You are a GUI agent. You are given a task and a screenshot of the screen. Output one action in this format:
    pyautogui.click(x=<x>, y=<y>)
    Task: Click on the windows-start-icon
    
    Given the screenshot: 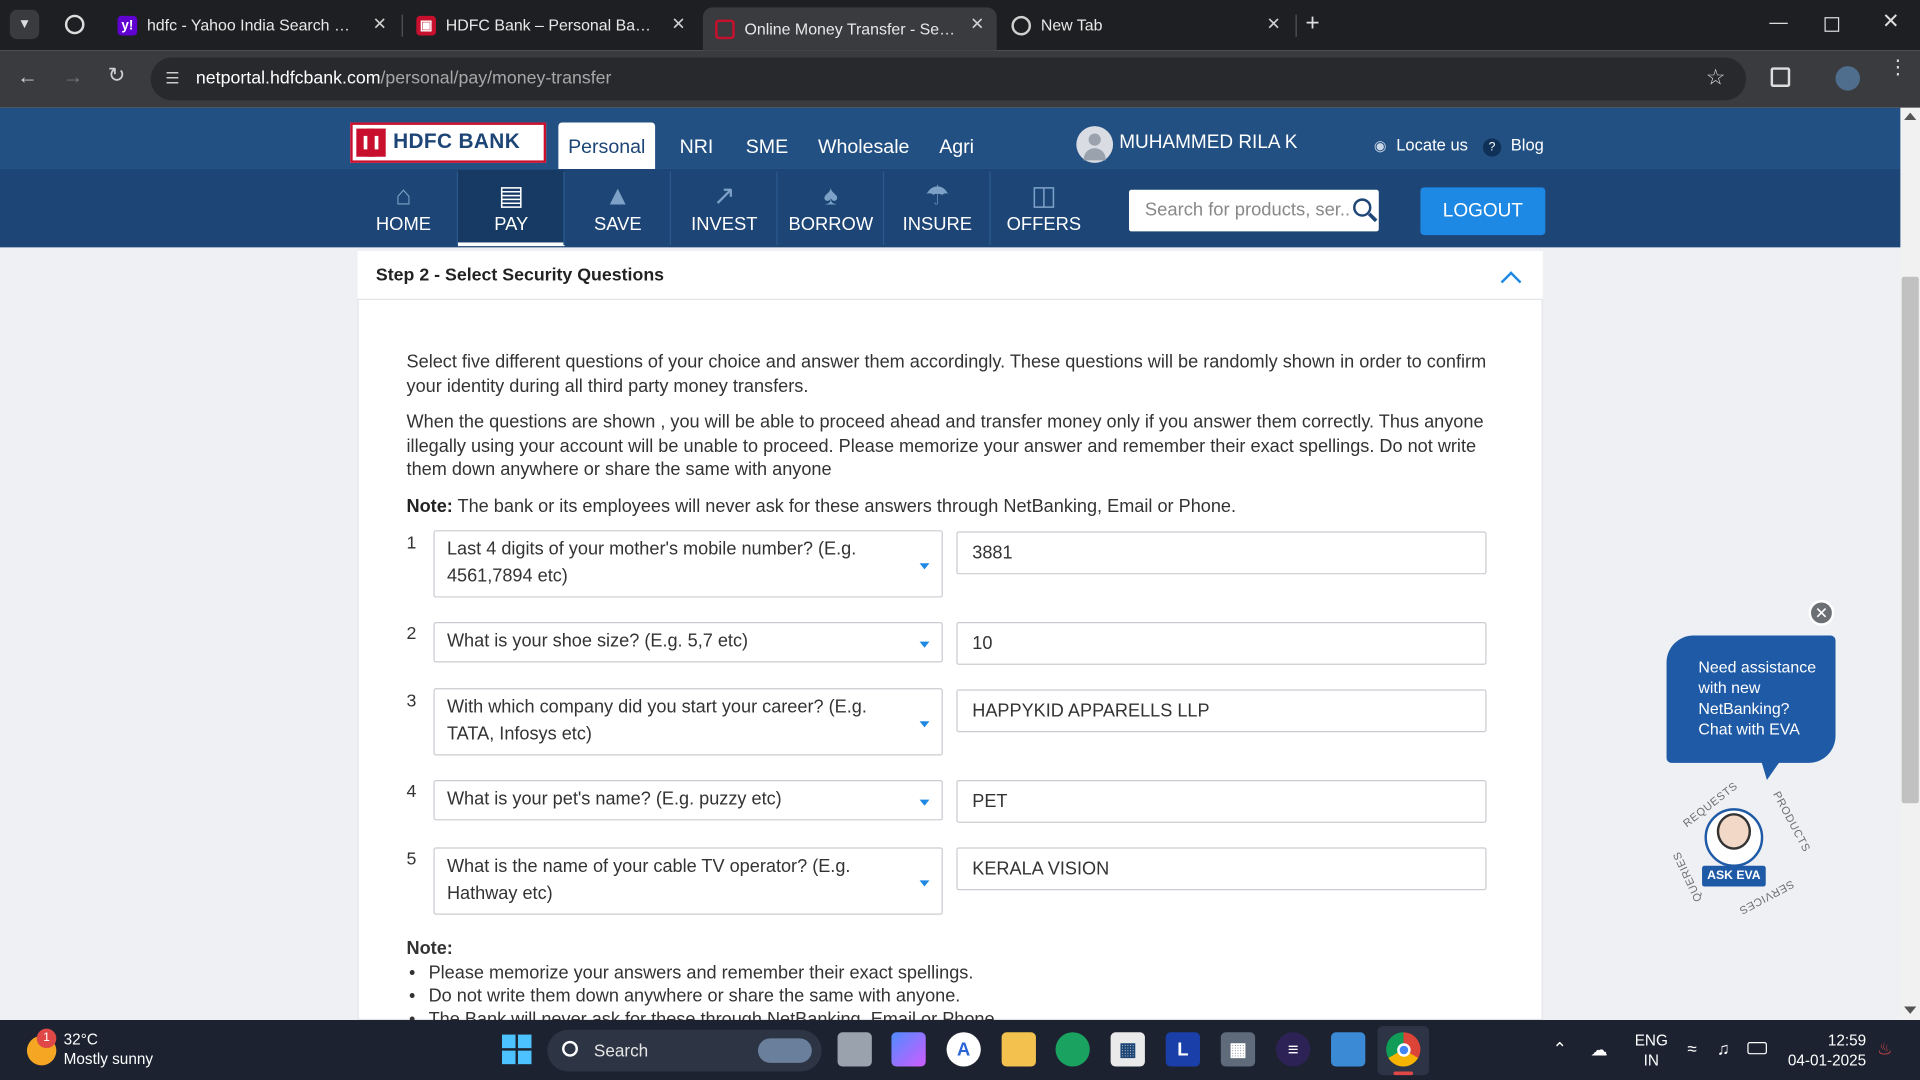 What is the action you would take?
    pyautogui.click(x=517, y=1049)
    